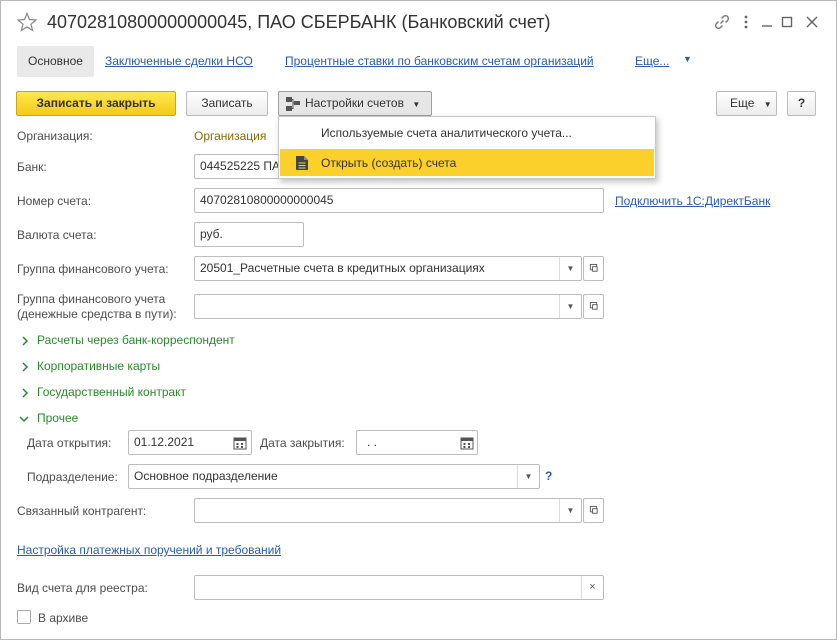 Image resolution: width=837 pixels, height=640 pixels. I want to click on department-help-icon: ?, so click(548, 476).